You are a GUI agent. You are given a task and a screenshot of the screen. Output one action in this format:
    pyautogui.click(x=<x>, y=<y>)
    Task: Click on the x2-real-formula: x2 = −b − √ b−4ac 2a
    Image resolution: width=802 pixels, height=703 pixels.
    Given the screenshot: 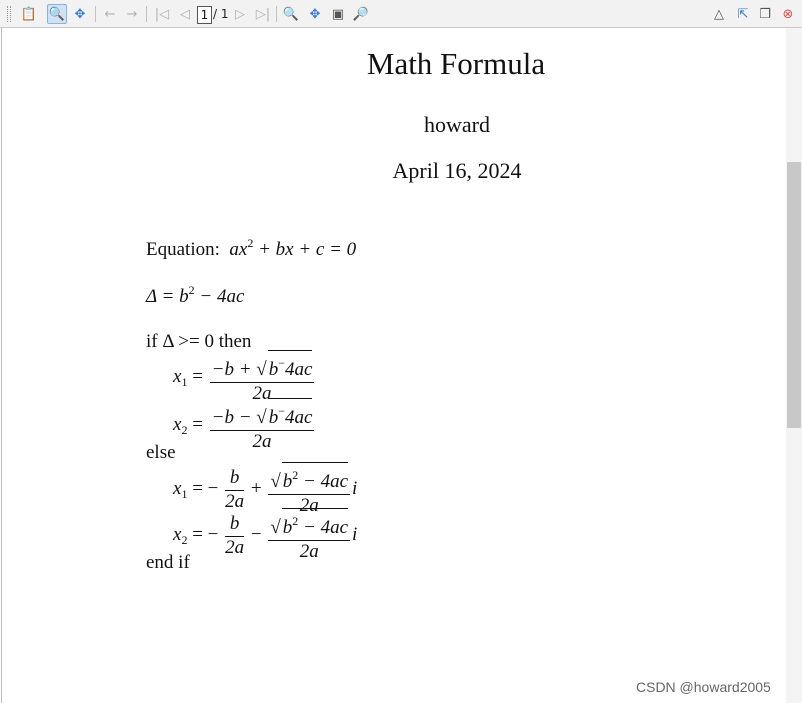 What is the action you would take?
    pyautogui.click(x=244, y=425)
    